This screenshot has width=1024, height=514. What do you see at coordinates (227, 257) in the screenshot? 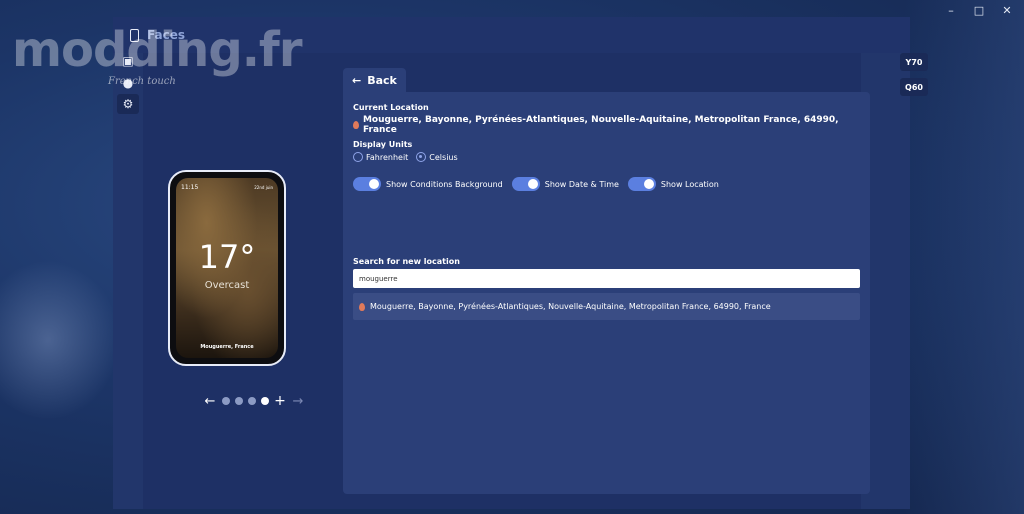
I see `preview-temperature: 17°` at bounding box center [227, 257].